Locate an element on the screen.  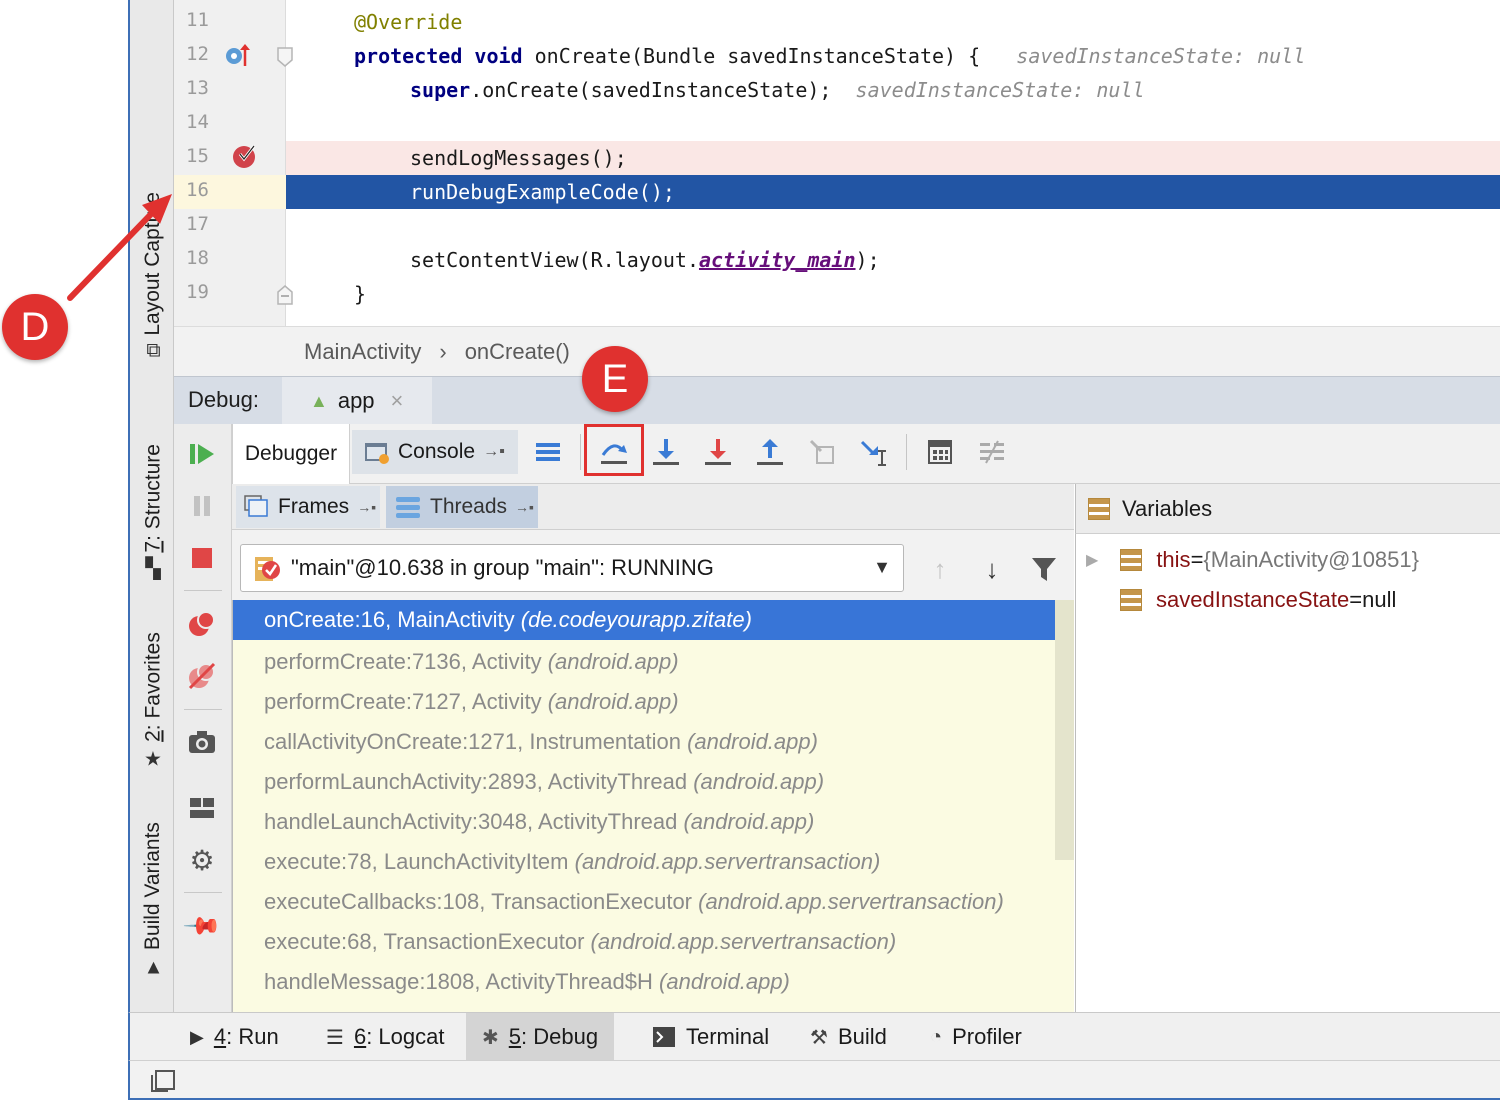
close-icon: × is located at coordinates (397, 401).